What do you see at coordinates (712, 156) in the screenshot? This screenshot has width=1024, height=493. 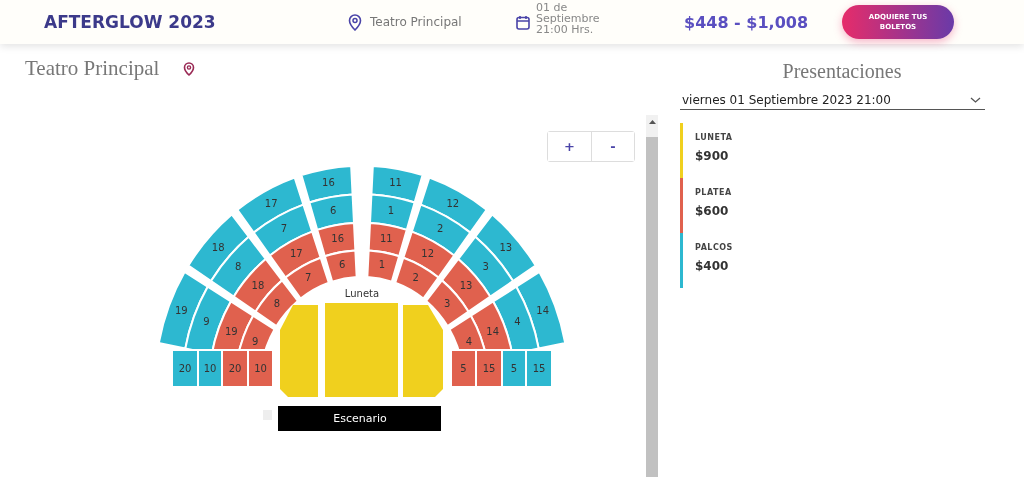 I see `zone-price: $900` at bounding box center [712, 156].